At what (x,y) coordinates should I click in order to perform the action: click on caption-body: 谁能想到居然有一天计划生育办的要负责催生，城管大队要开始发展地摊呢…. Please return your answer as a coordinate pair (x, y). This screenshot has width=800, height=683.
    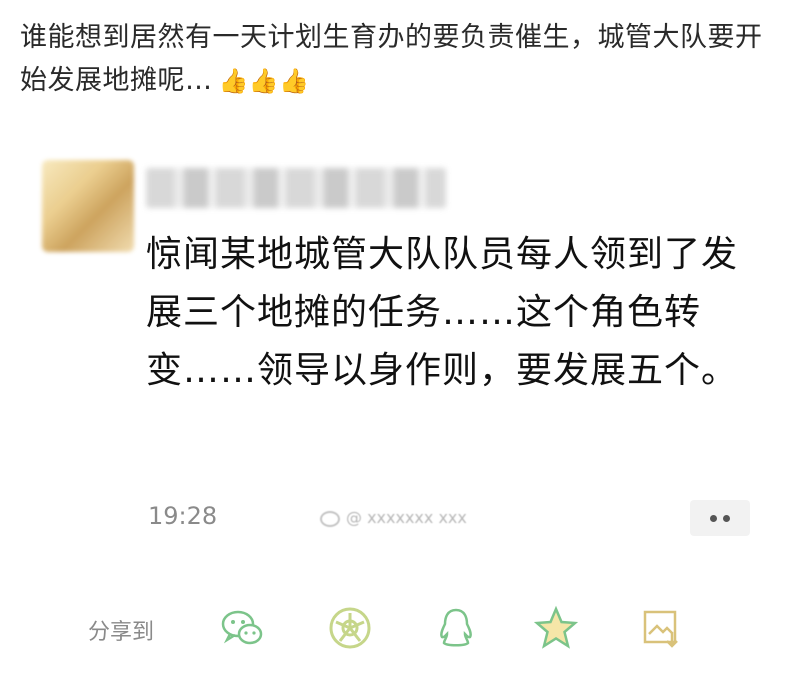
    Looking at the image, I should click on (391, 59).